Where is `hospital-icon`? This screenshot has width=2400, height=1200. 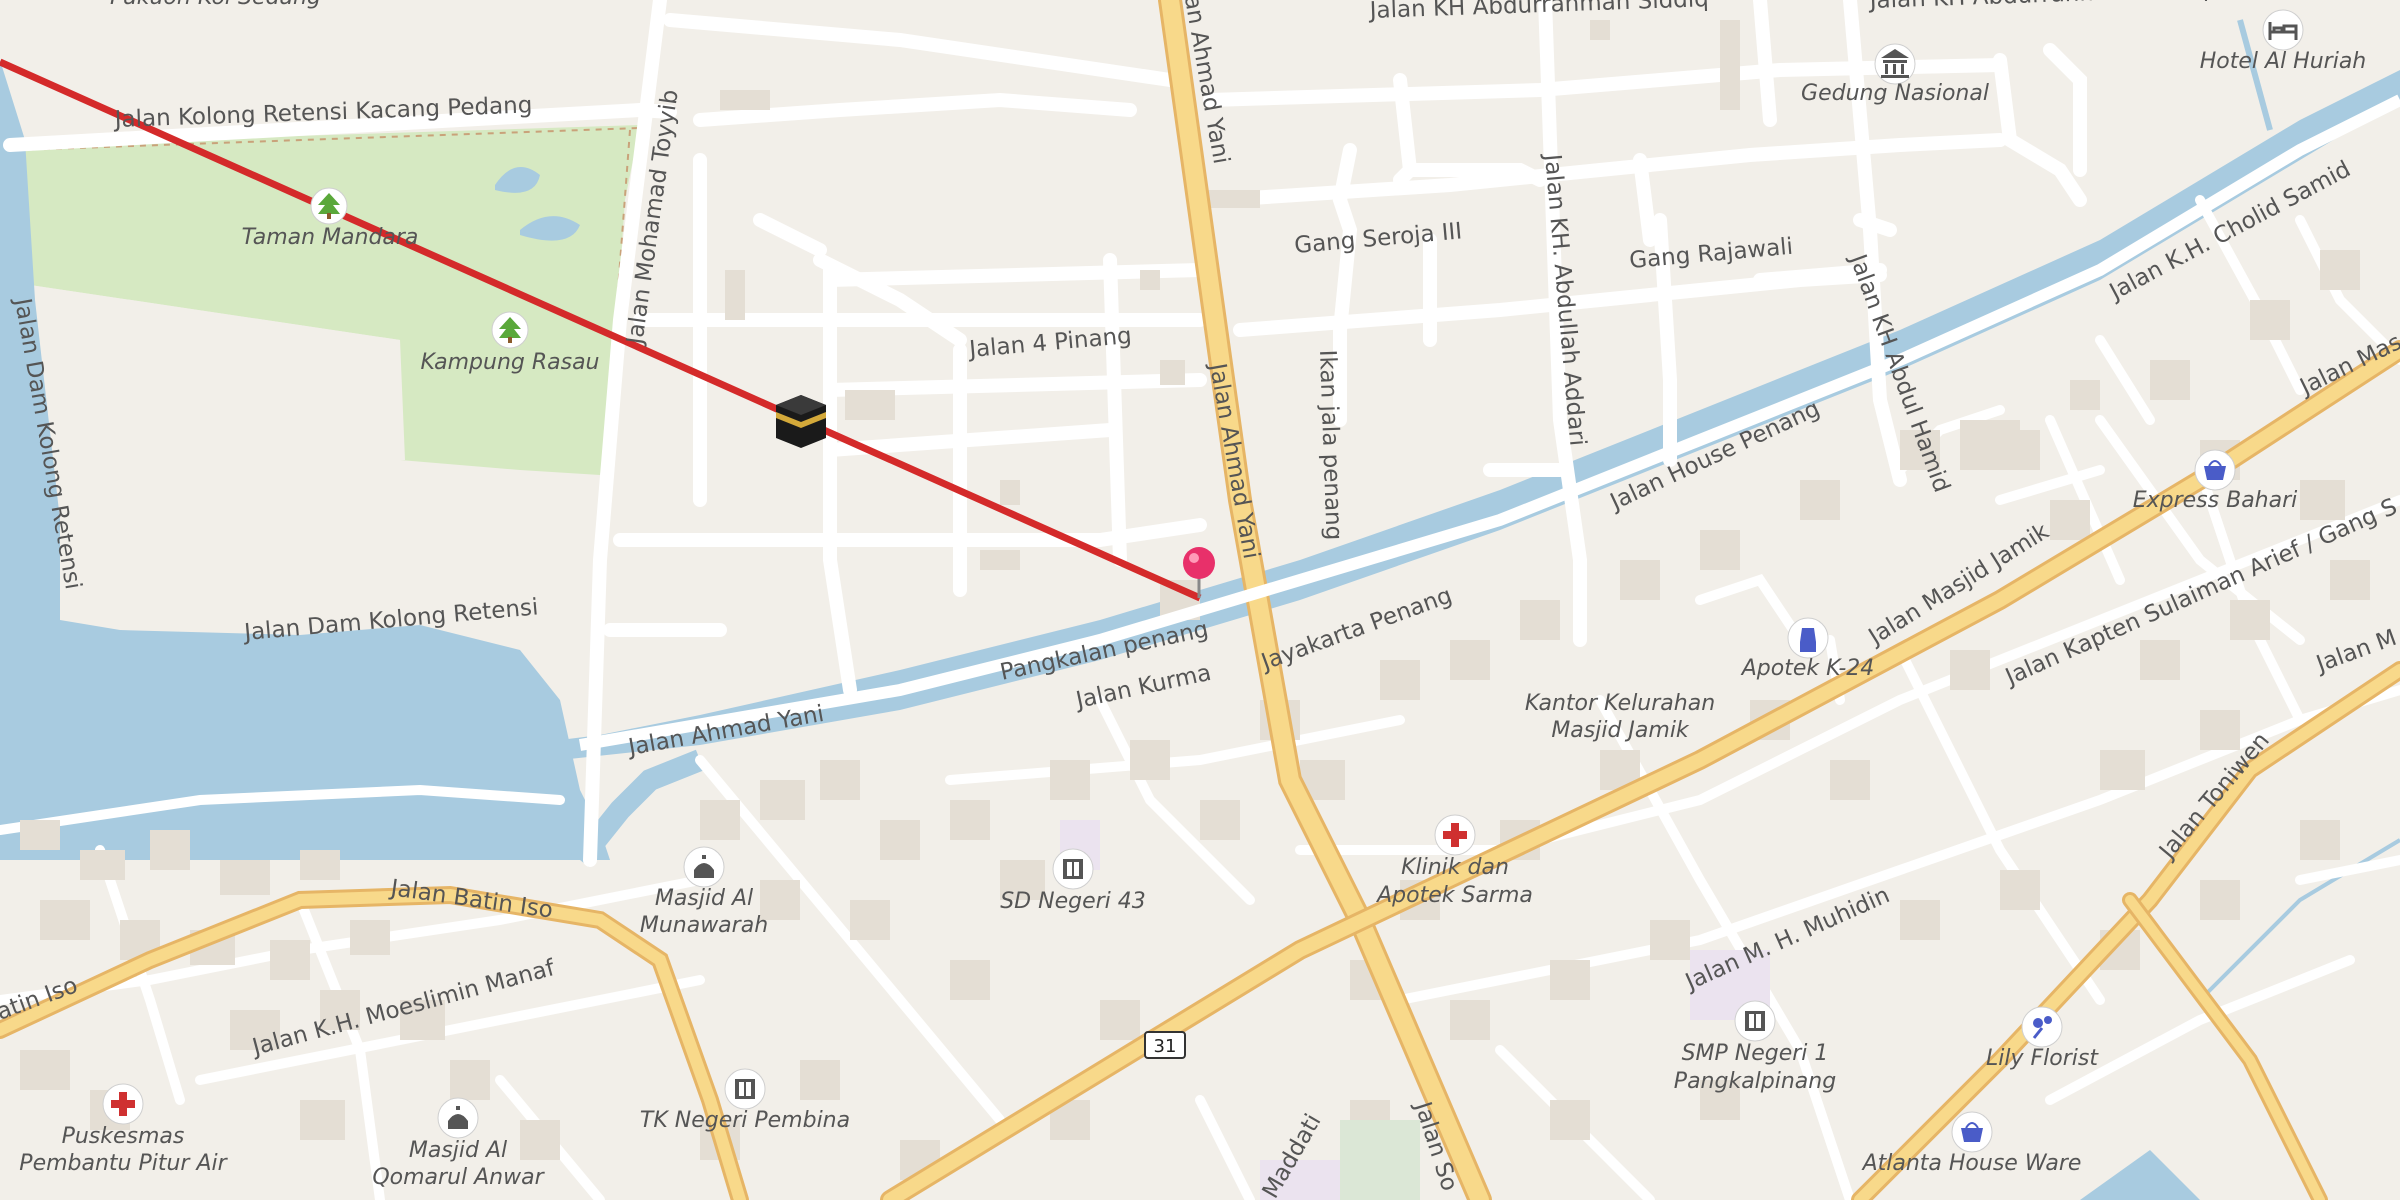
hospital-icon is located at coordinates (123, 1104).